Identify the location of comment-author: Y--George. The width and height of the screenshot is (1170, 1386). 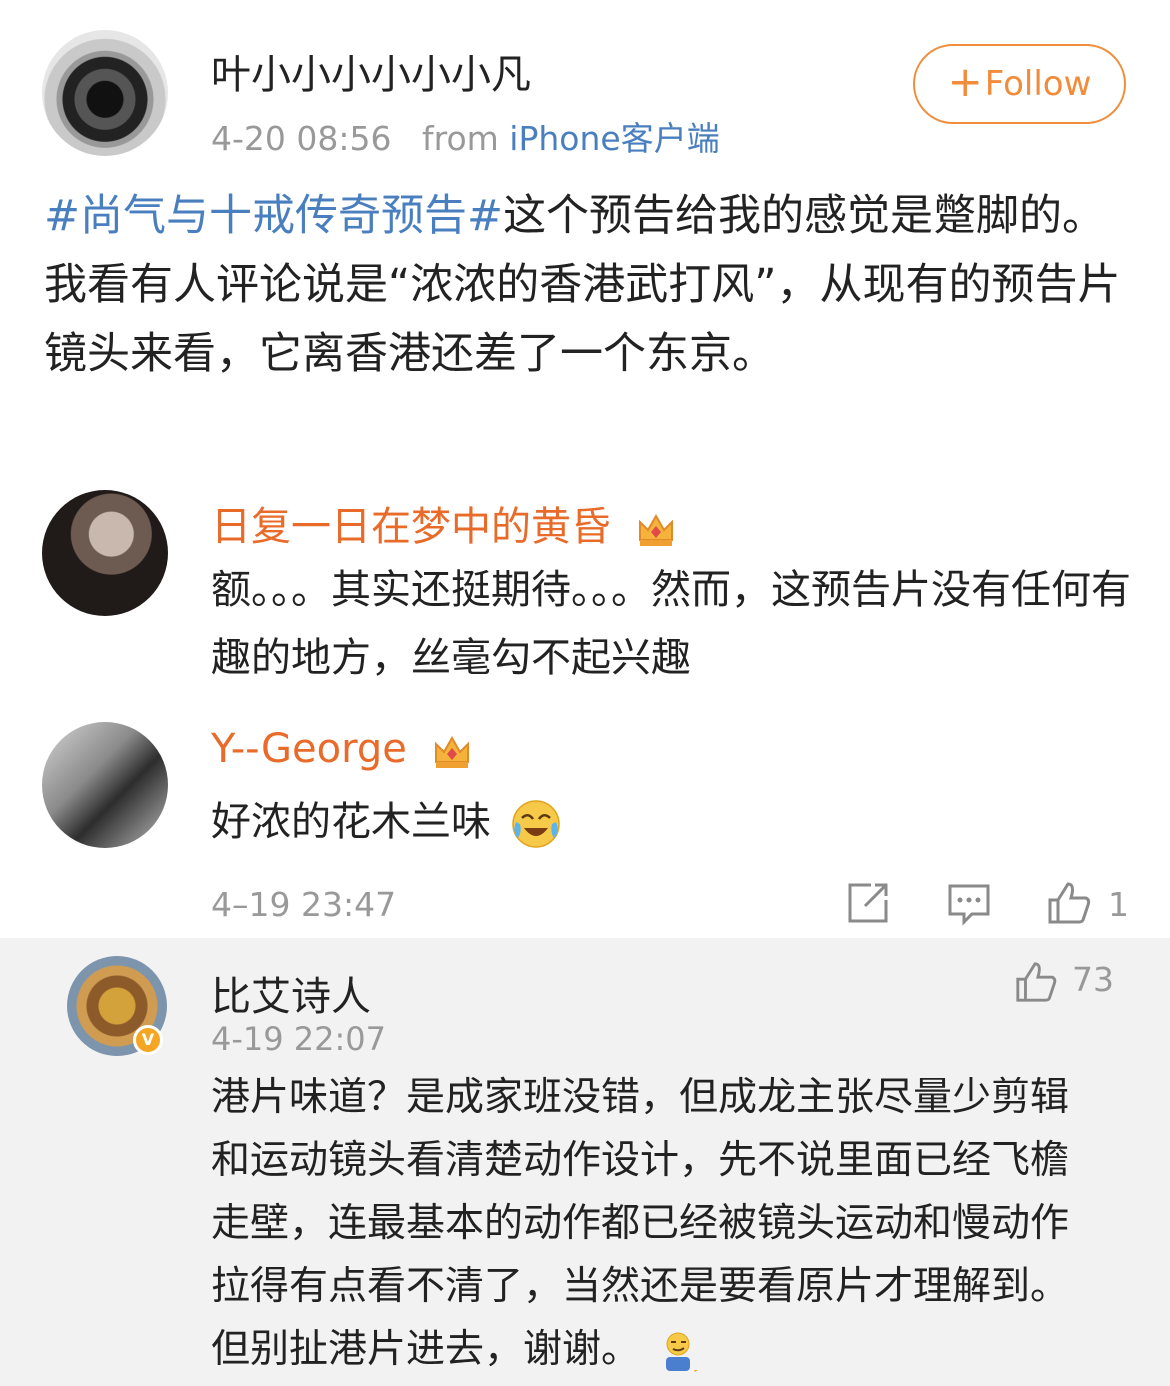
(341, 749).